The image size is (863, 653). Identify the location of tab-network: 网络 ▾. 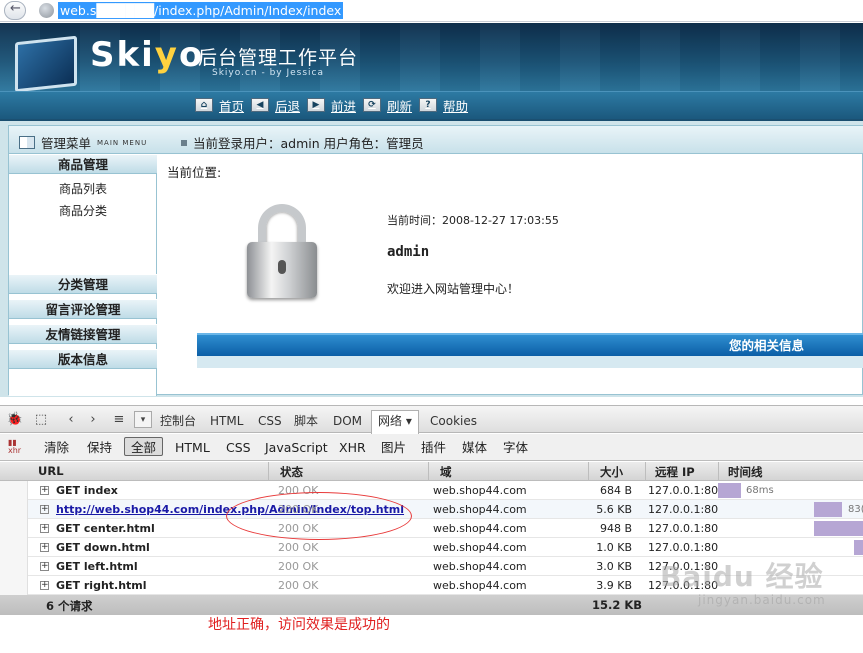
(395, 422).